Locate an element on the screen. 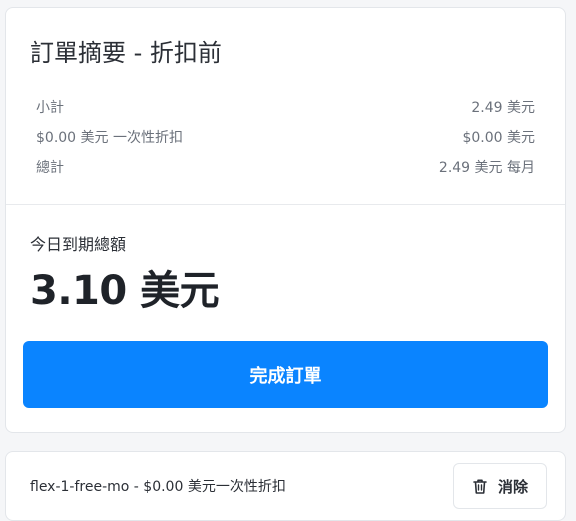  summary-divider is located at coordinates (285, 204).